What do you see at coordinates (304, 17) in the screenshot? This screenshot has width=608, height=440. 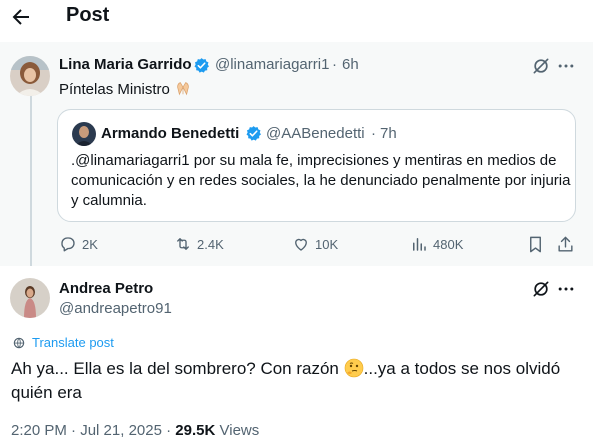 I see `top-bar: Post` at bounding box center [304, 17].